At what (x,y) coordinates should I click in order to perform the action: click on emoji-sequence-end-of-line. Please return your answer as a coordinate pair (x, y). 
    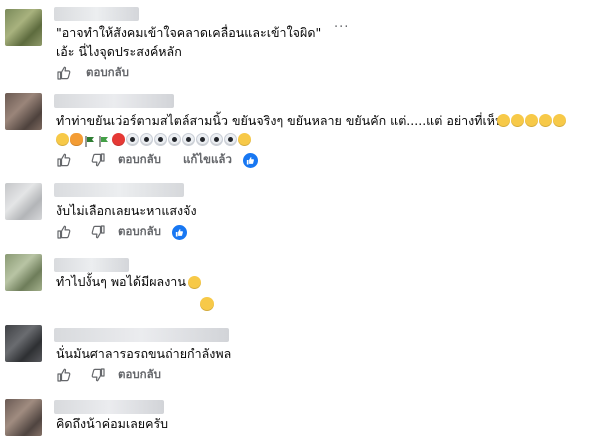
    Looking at the image, I should click on (531, 120).